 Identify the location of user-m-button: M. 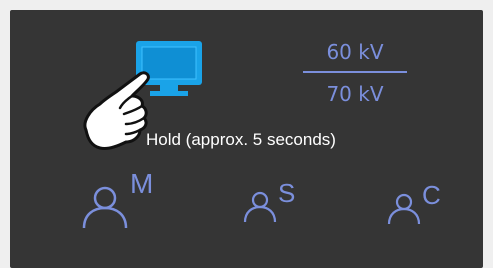
(125, 199).